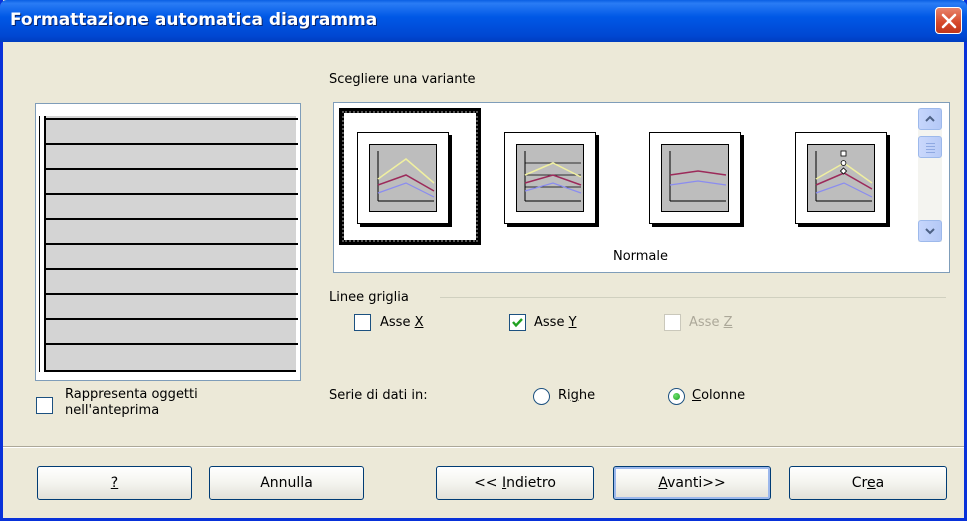  Describe the element at coordinates (718, 395) in the screenshot. I see `series-columns-label: Colonne` at that location.